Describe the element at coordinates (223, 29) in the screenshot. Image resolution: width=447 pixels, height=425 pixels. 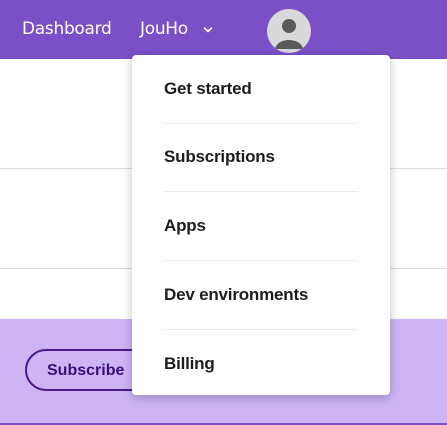
I see `top-navigation-bar: Dashboard JouHo` at that location.